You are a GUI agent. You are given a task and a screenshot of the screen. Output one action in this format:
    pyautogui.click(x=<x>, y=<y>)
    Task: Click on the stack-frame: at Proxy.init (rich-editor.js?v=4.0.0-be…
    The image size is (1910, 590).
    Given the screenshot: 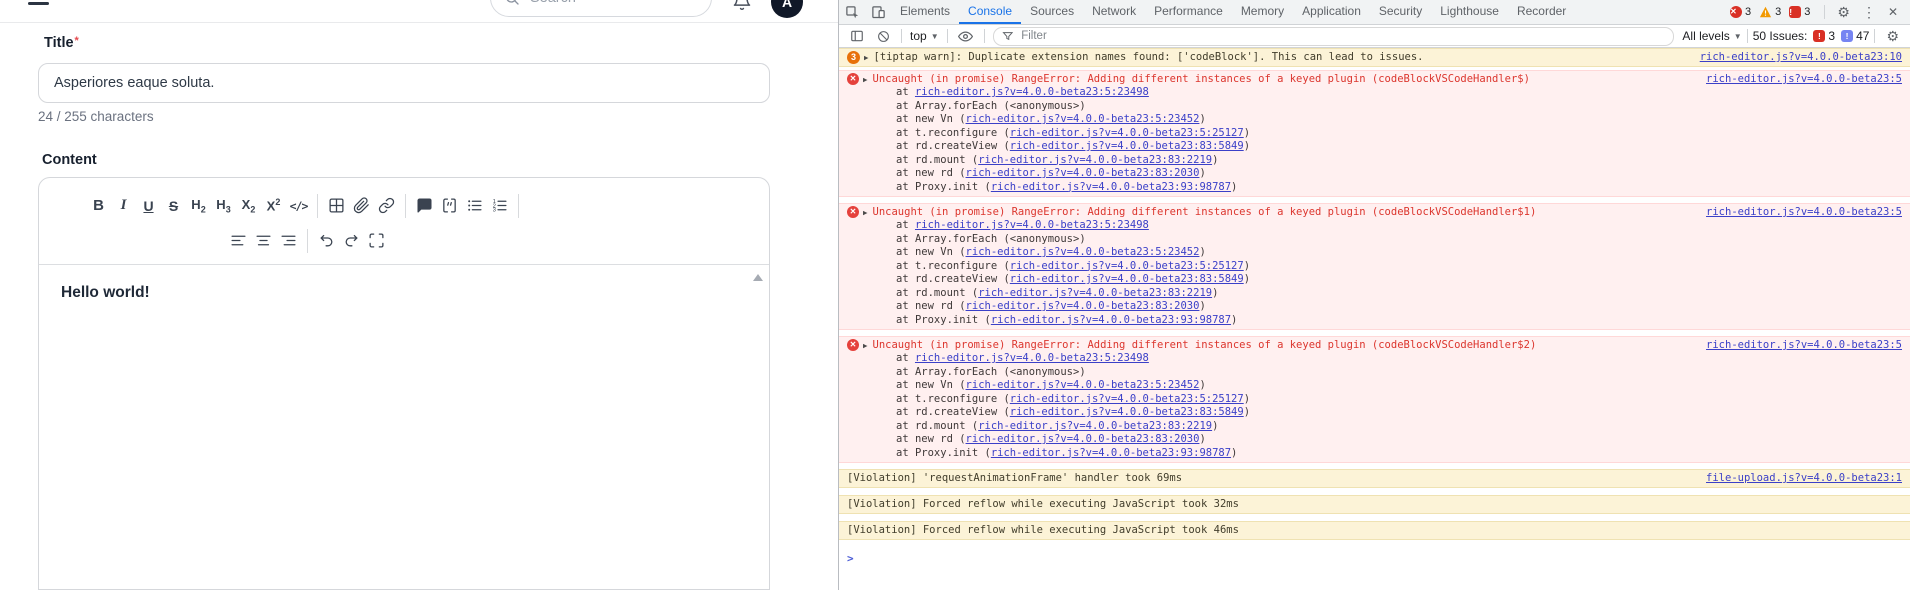 What is the action you would take?
    pyautogui.click(x=1067, y=186)
    